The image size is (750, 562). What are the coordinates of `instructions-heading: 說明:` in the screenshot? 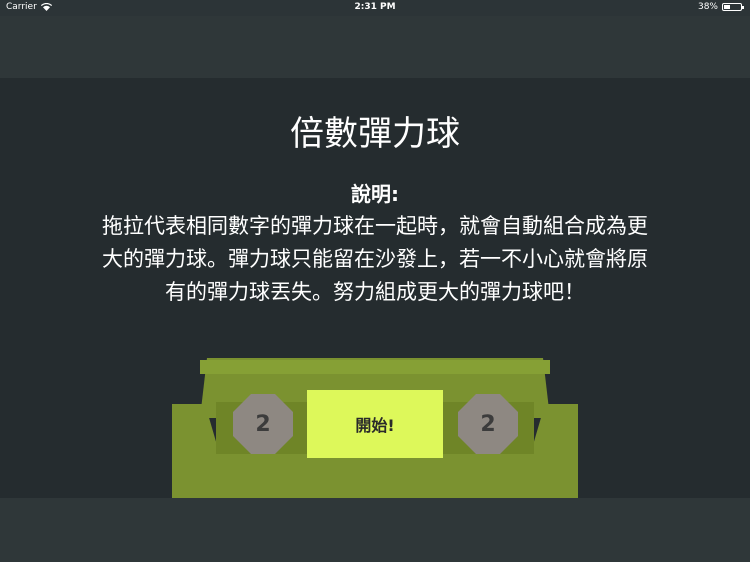 It's located at (375, 194).